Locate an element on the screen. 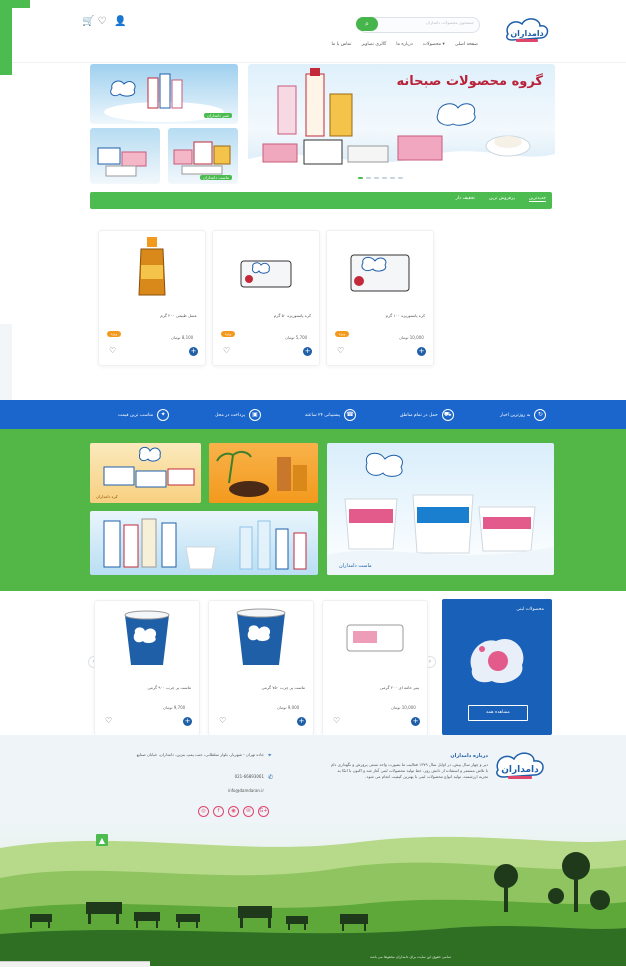 This screenshot has height=967, width=626. side-banner-butter is located at coordinates (125, 156).